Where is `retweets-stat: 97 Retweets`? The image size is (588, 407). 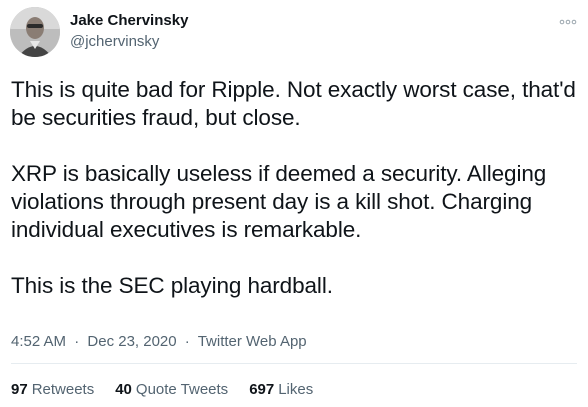
retweets-stat: 97 Retweets is located at coordinates (52, 389).